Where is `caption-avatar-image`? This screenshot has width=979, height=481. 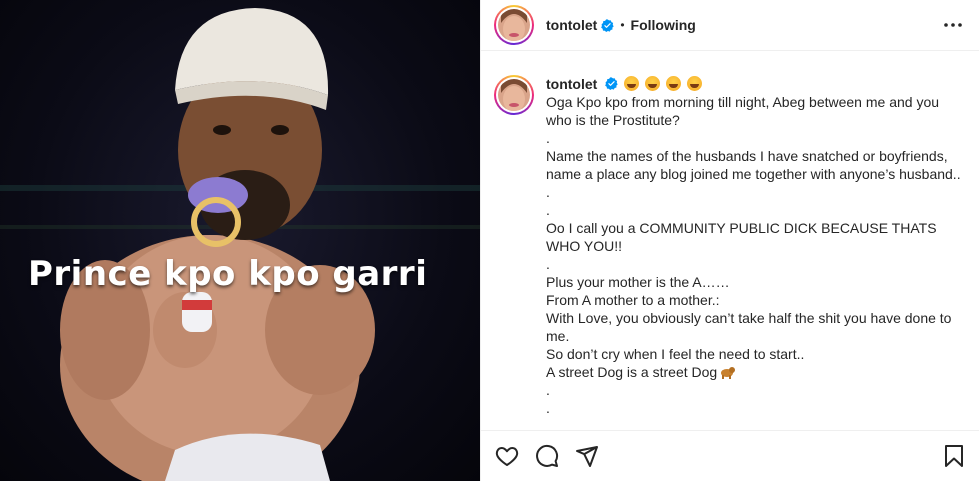 caption-avatar-image is located at coordinates (514, 95).